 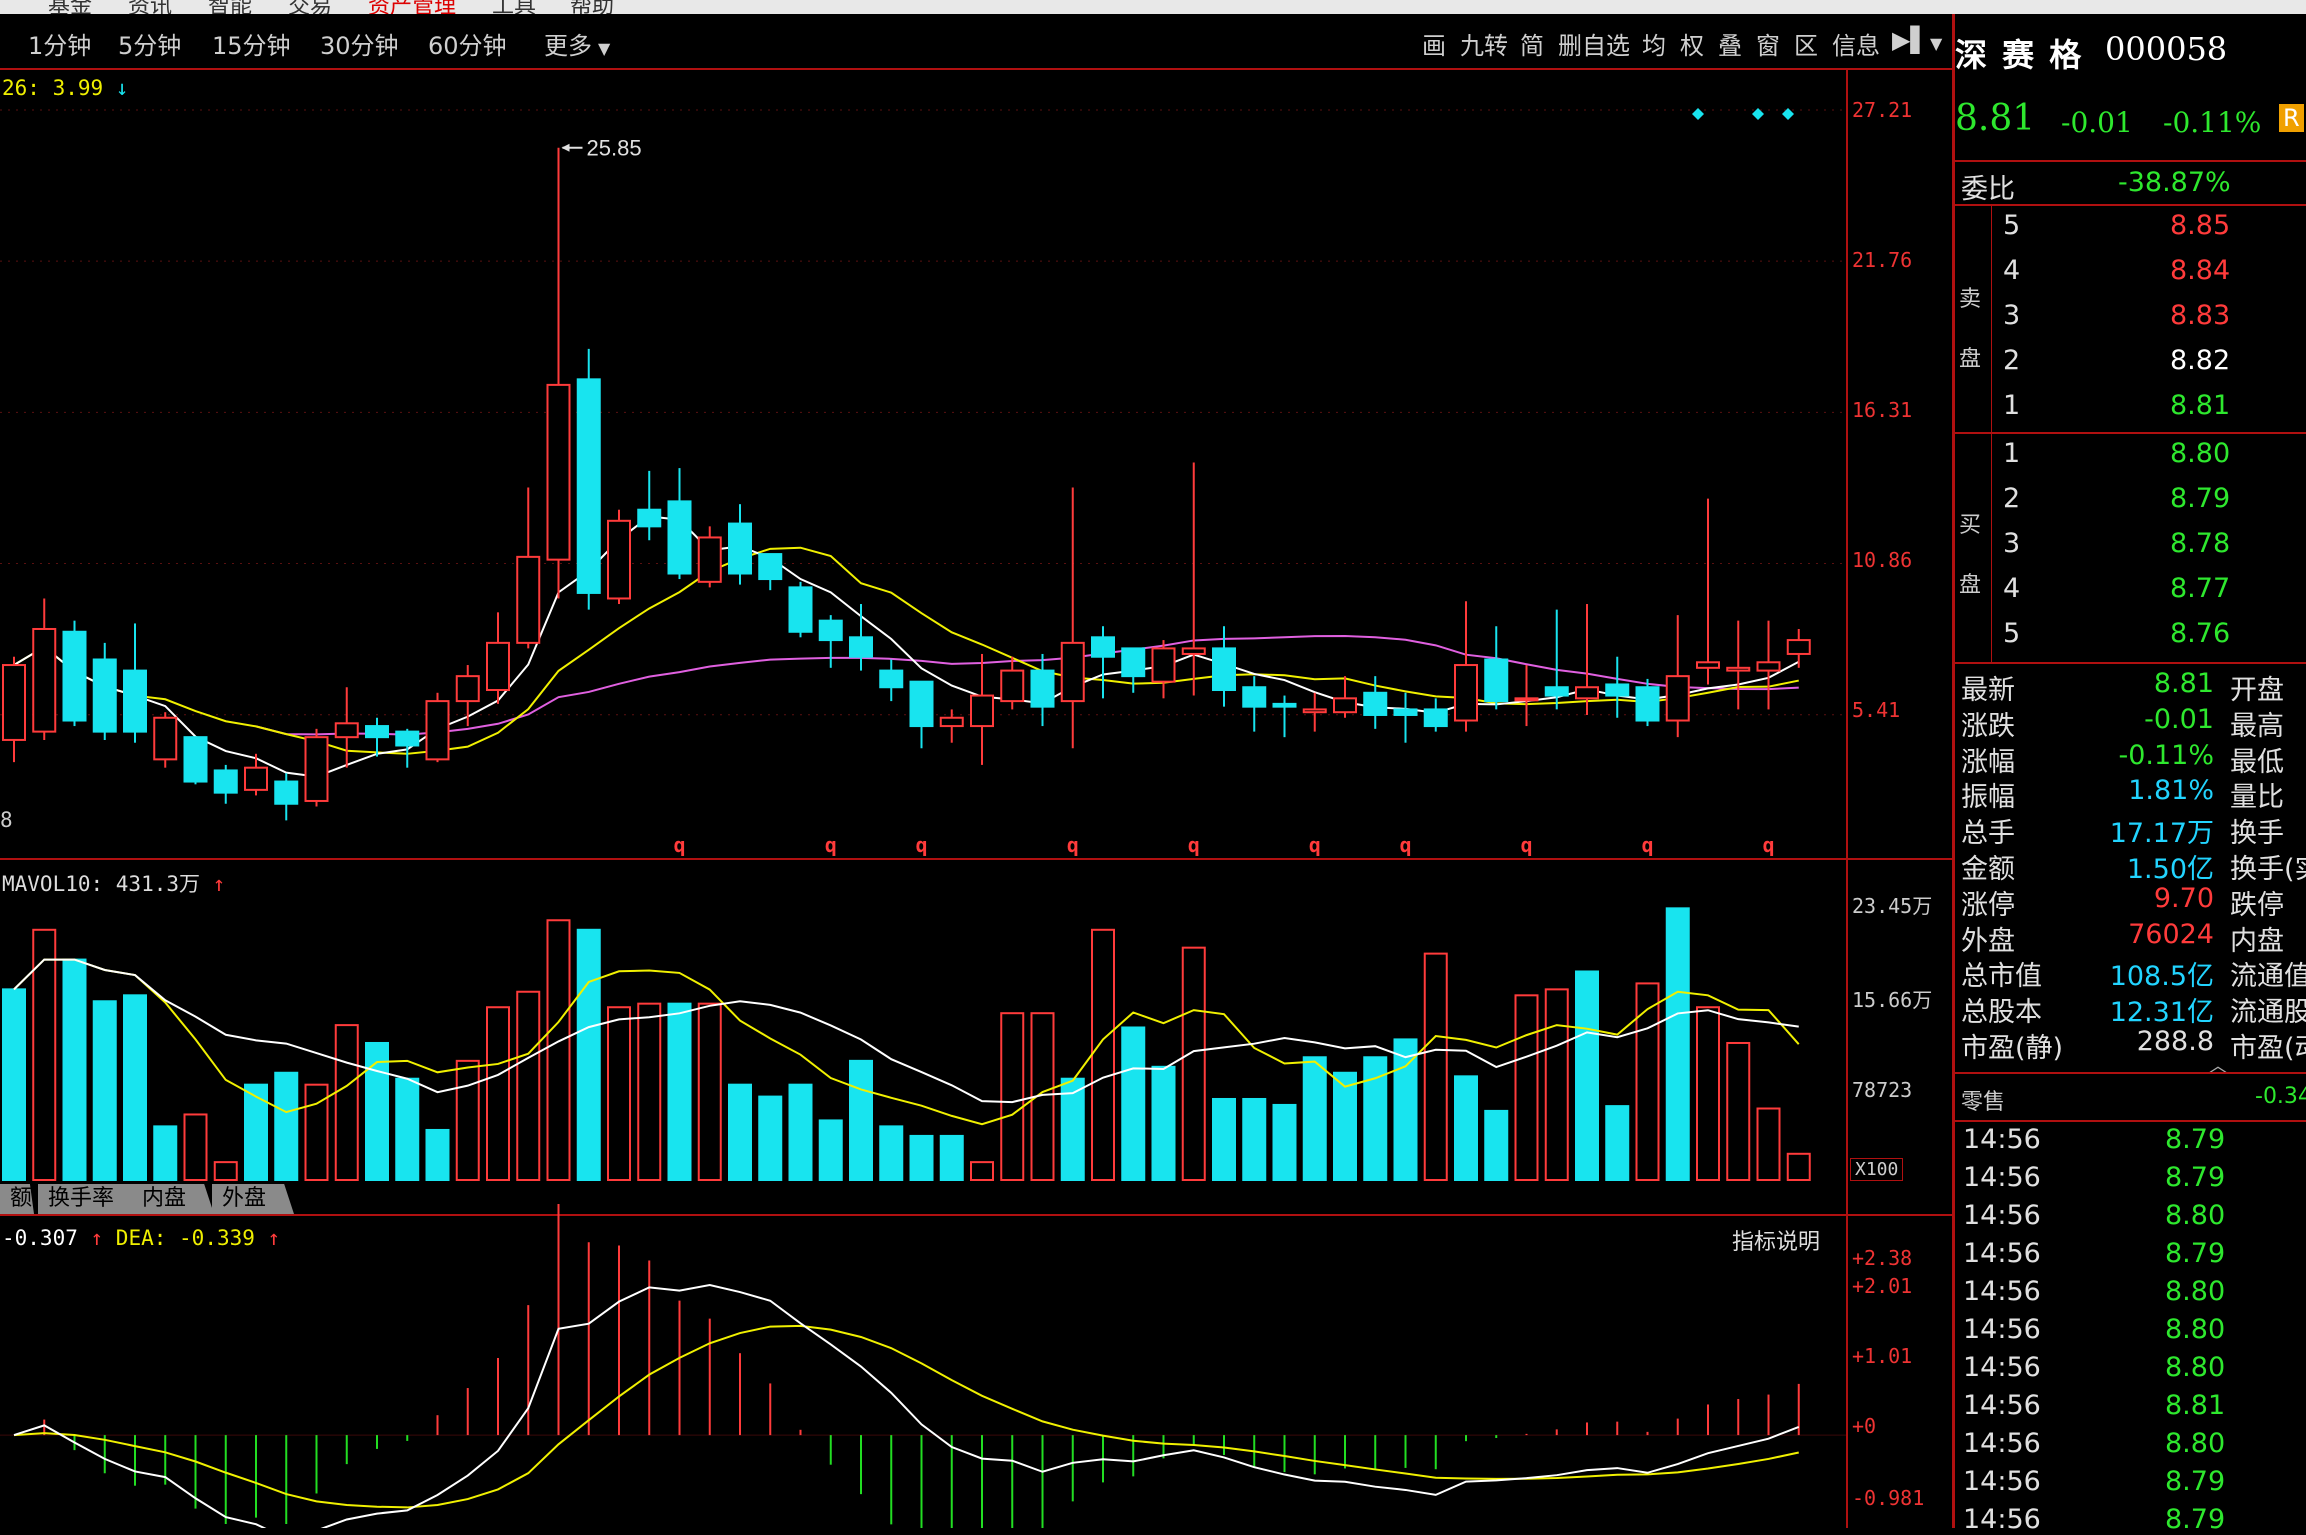 I want to click on ma5-line, so click(x=906, y=646).